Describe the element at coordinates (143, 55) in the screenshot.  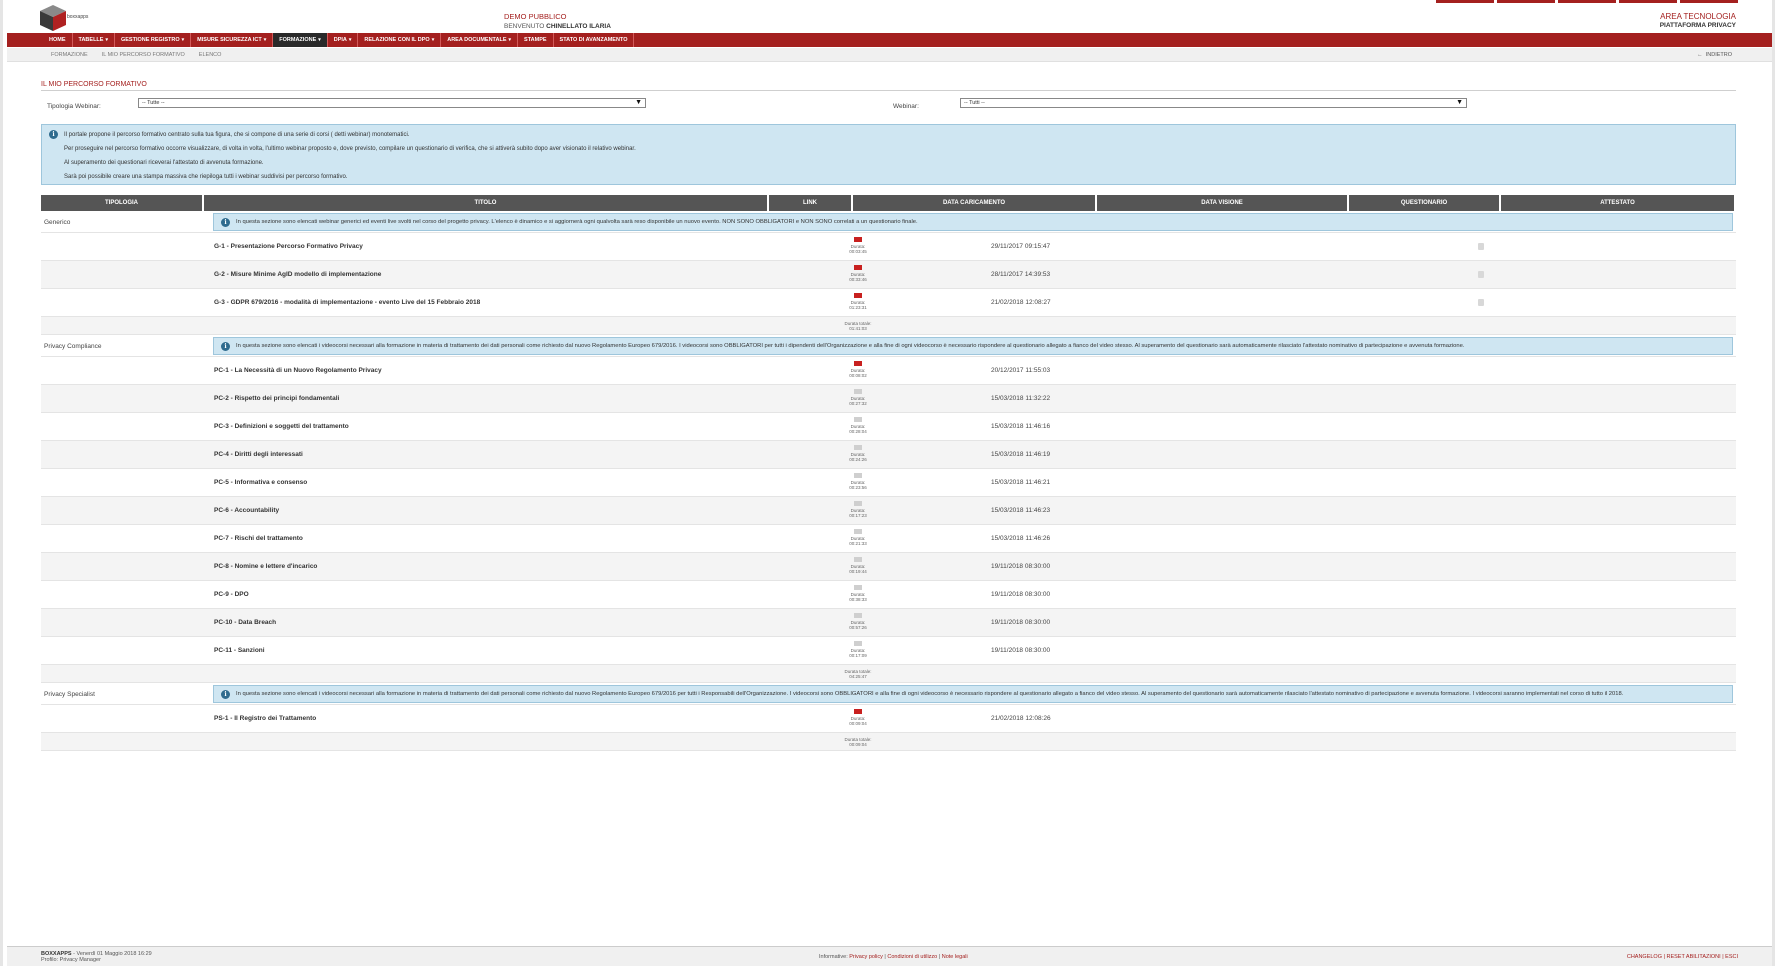
I see `breadcrumb-item: IL MIO PERCORSO FORMATIVO` at that location.